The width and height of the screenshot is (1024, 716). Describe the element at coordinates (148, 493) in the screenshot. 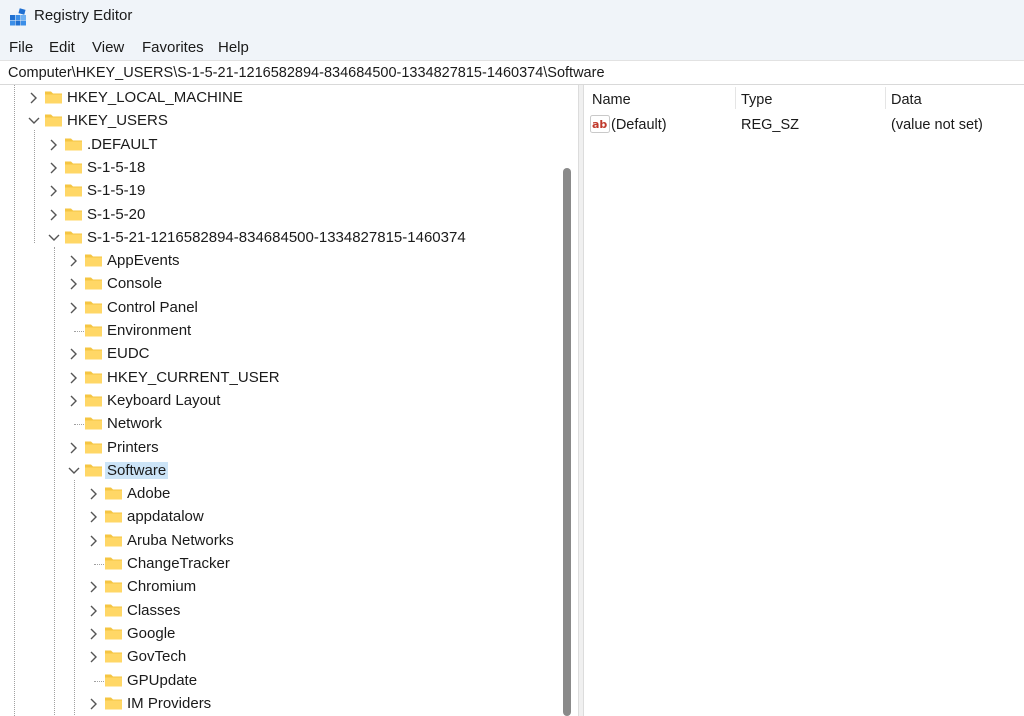

I see `tree-node-label: Adobe` at that location.